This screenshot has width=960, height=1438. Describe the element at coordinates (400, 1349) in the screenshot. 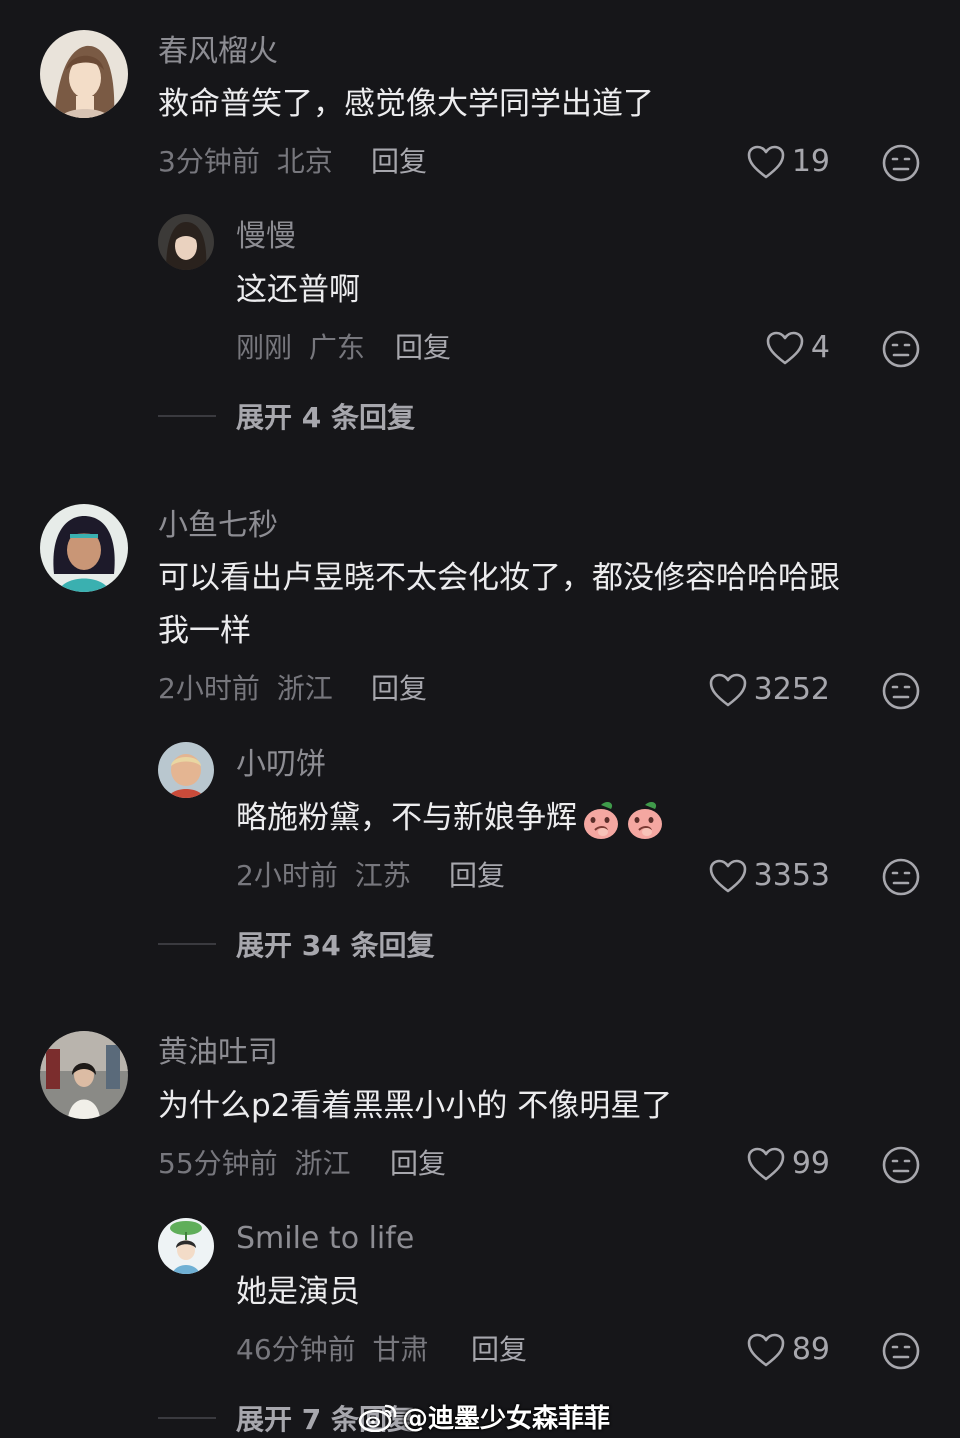

I see `location: 甘肃` at that location.